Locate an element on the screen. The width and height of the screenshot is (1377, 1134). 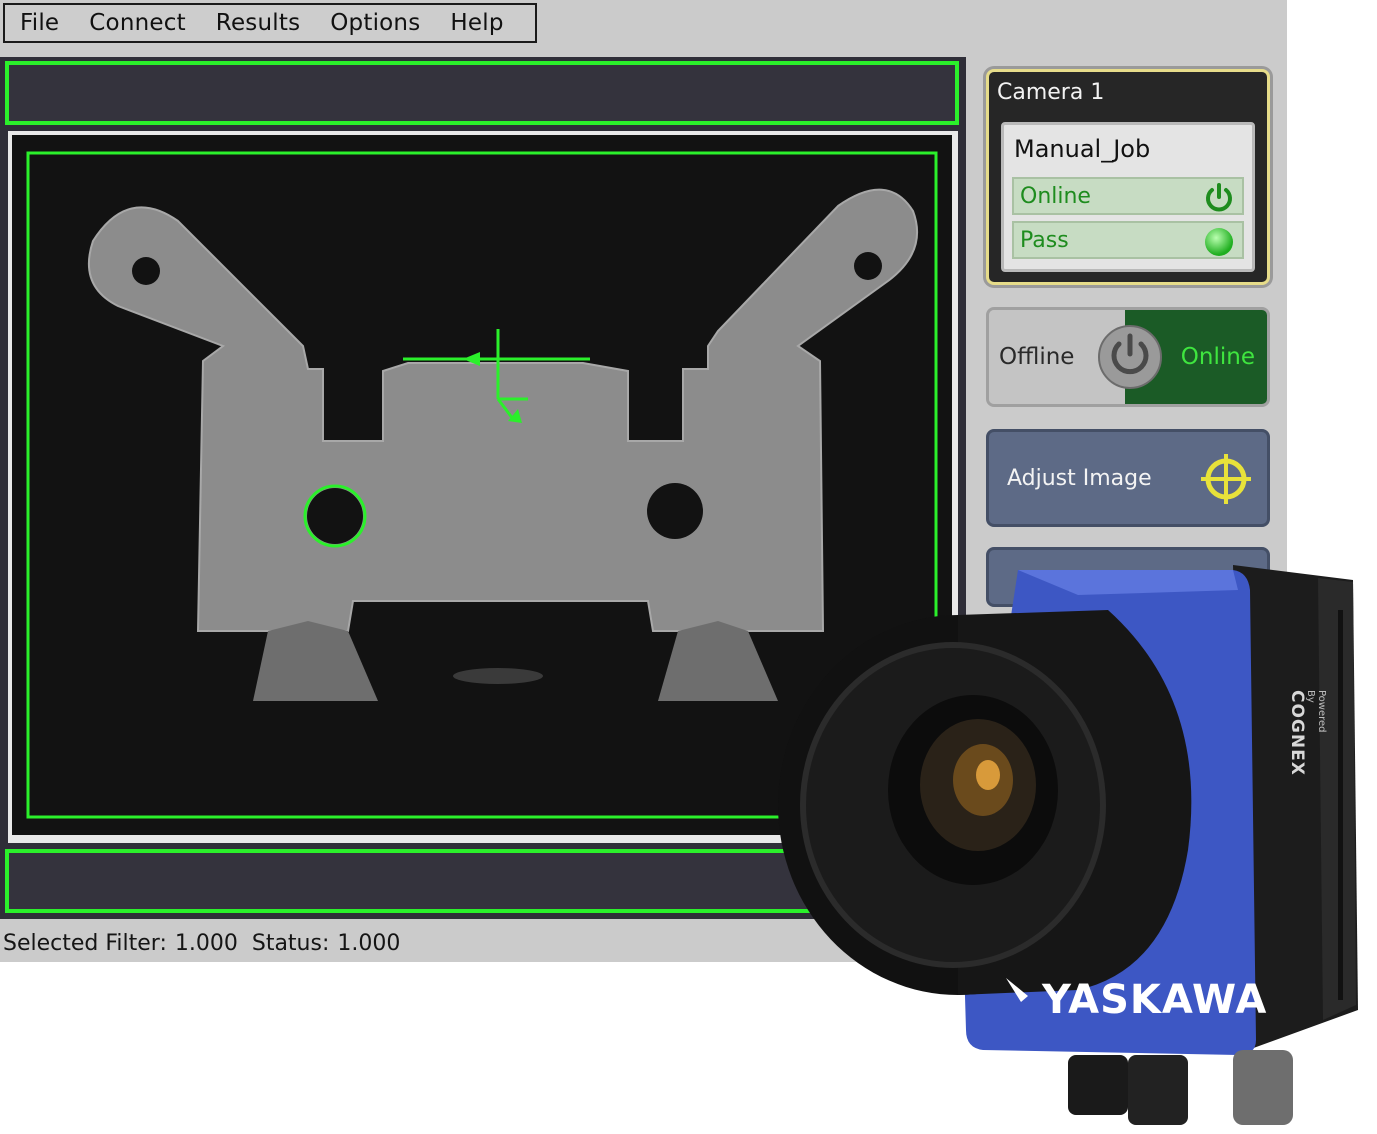
job-name: Manual_Job is located at coordinates (1082, 149).